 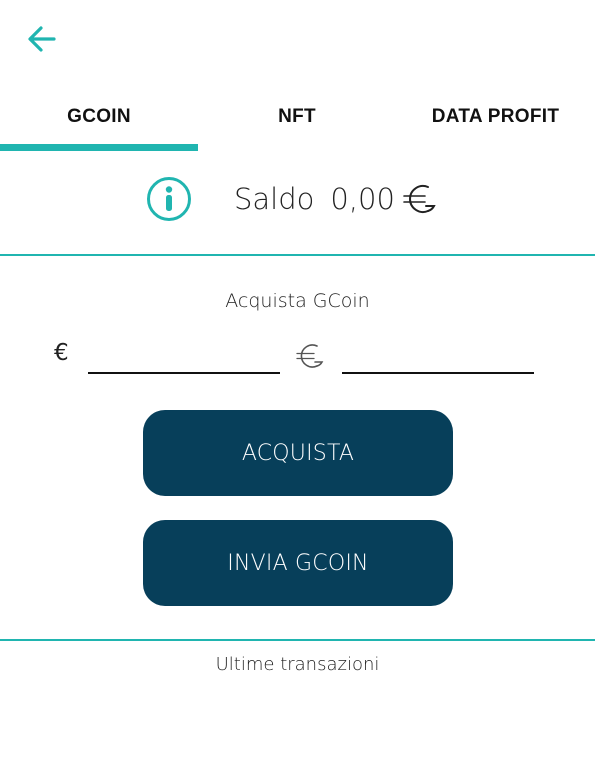 I want to click on active-tab-indicator, so click(x=99, y=147).